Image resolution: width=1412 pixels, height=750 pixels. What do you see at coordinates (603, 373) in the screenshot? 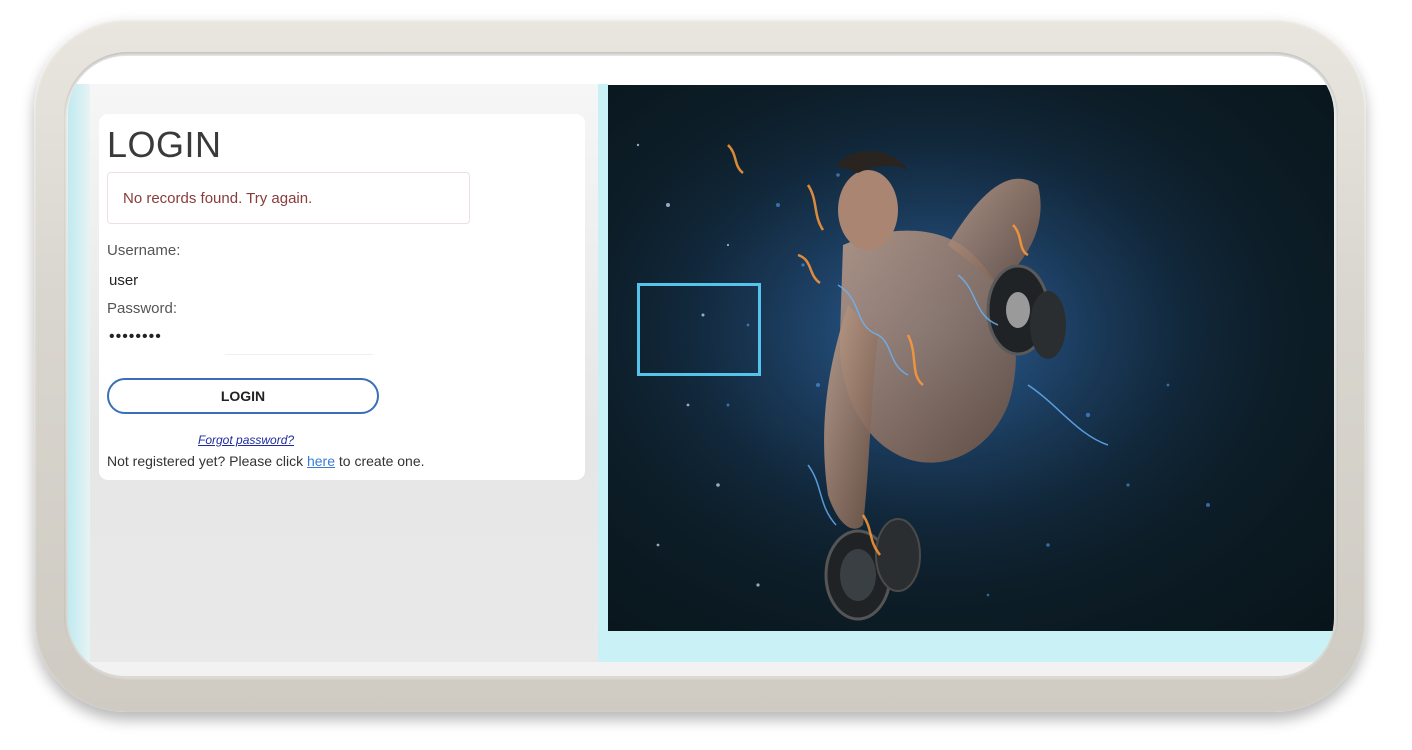
I see `image-edge` at bounding box center [603, 373].